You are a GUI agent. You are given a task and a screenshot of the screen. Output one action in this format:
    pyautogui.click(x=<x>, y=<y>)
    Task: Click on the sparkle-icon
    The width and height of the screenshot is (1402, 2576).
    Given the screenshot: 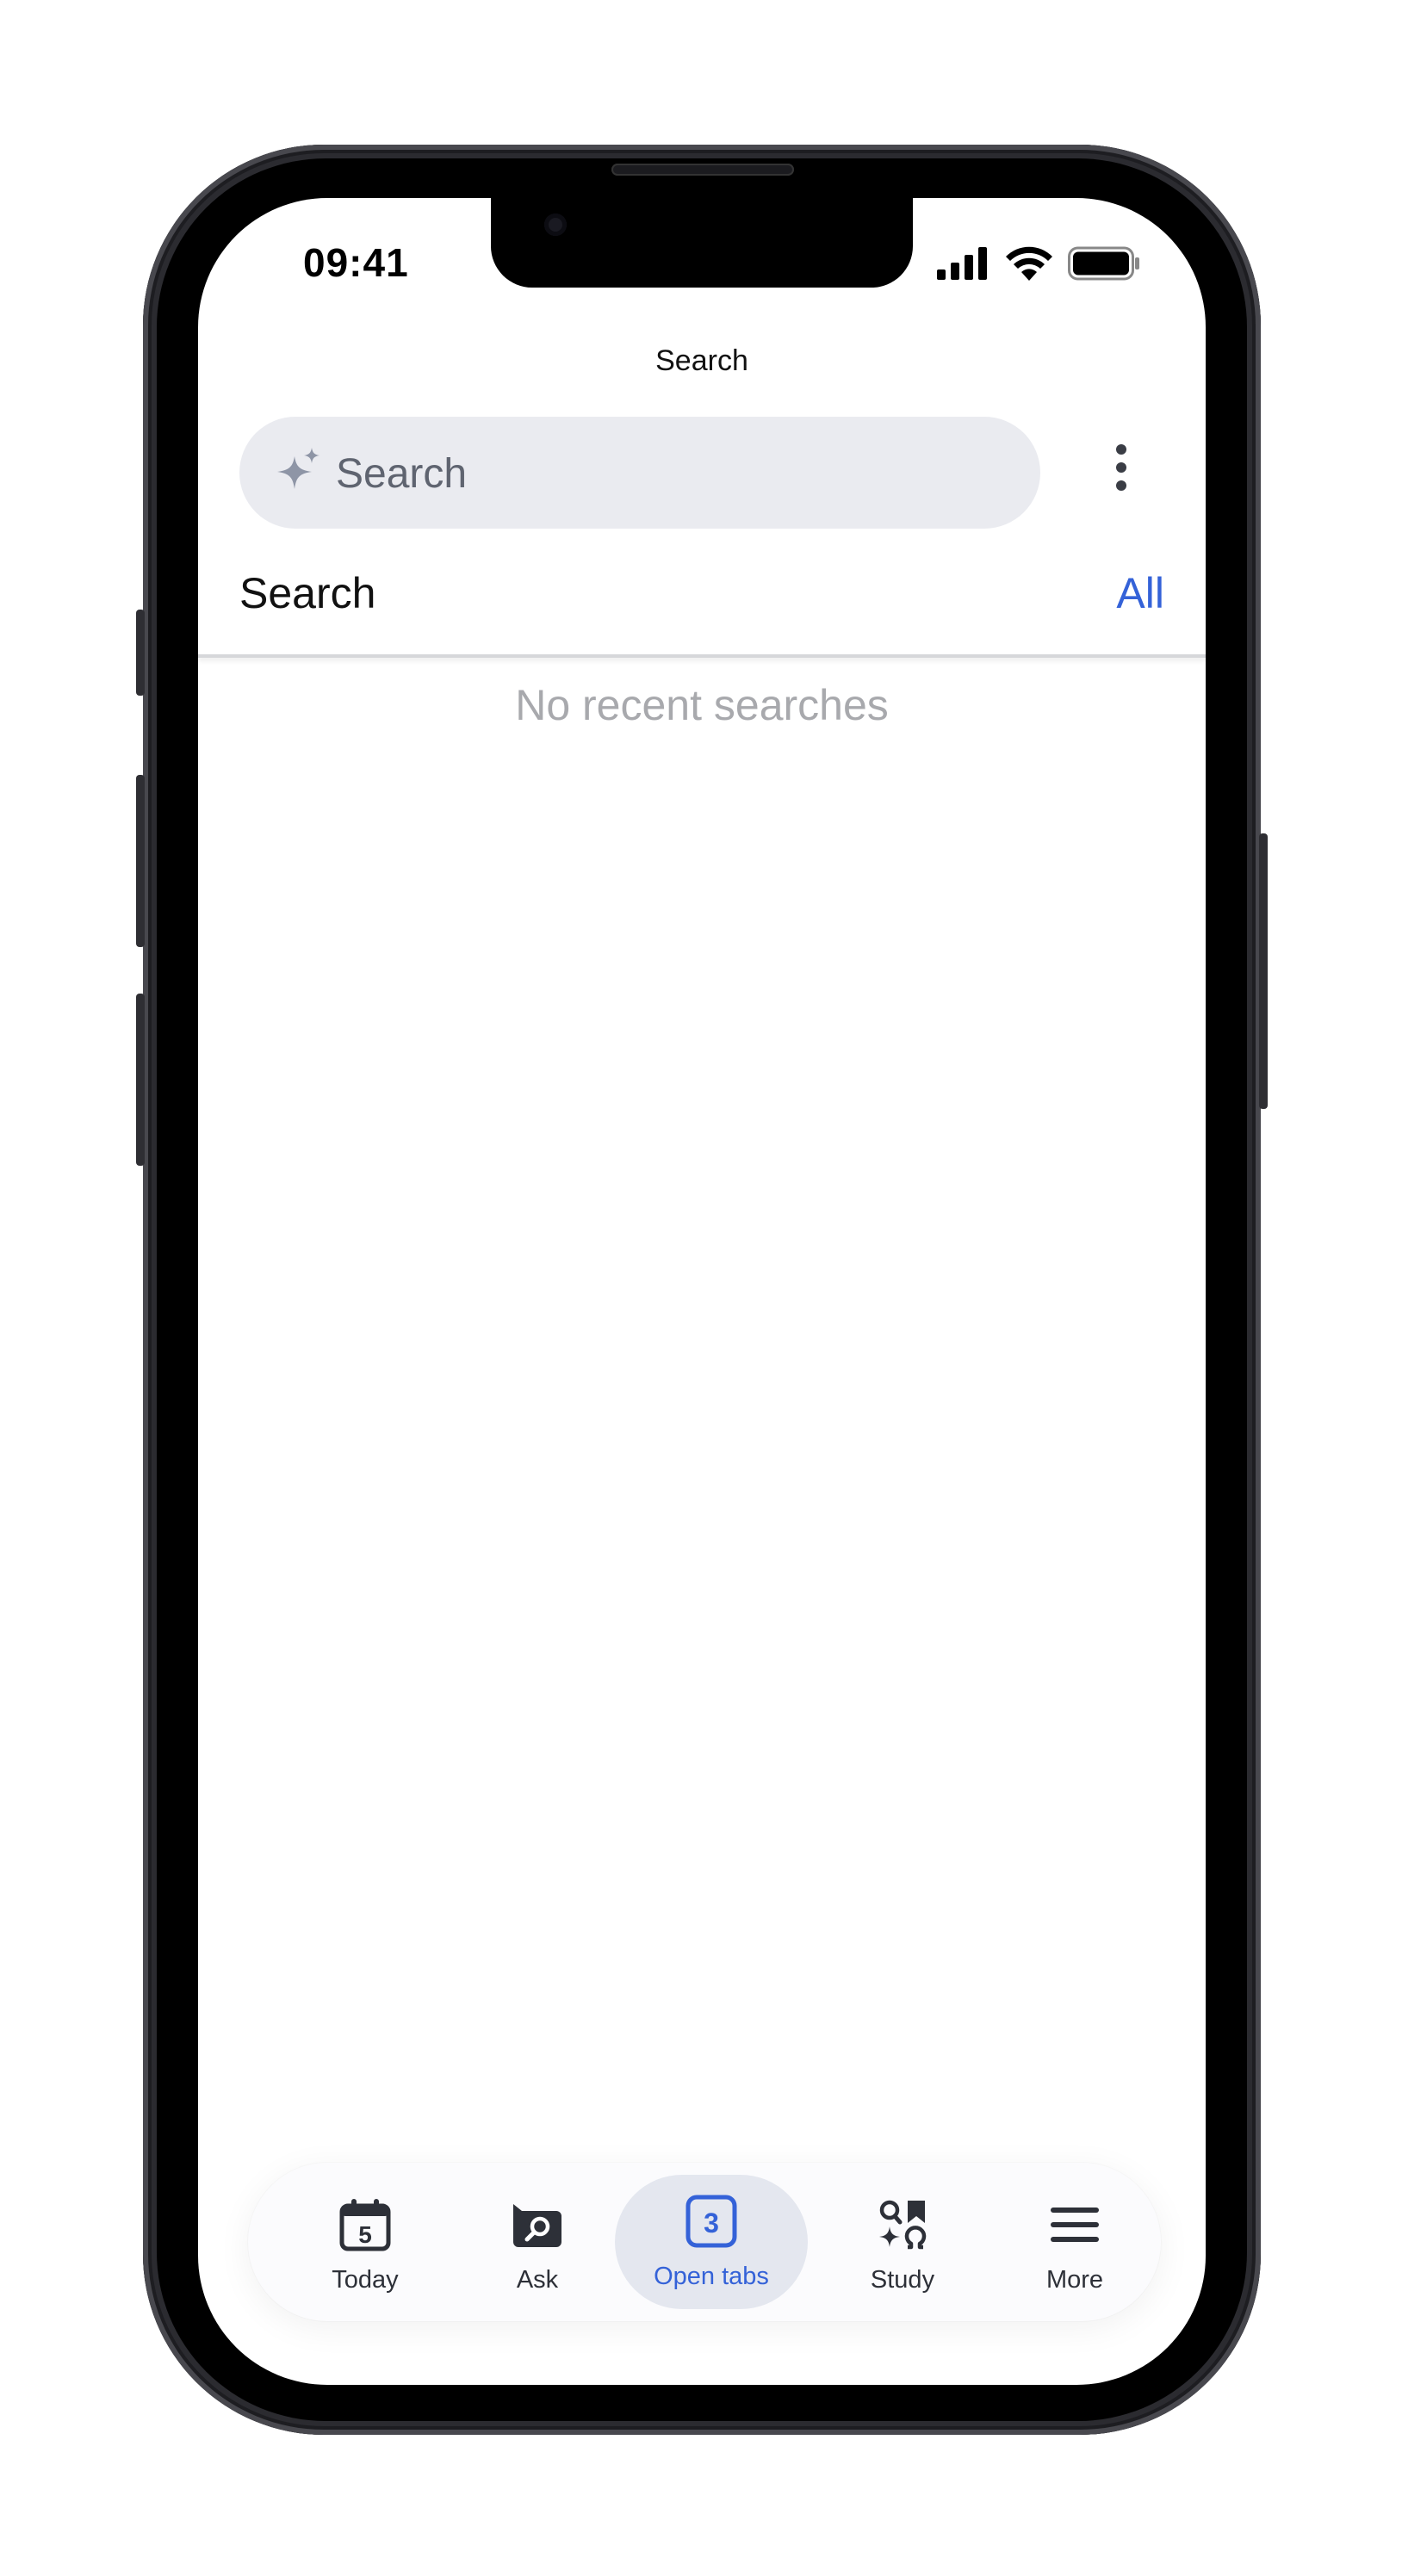 What is the action you would take?
    pyautogui.click(x=298, y=469)
    